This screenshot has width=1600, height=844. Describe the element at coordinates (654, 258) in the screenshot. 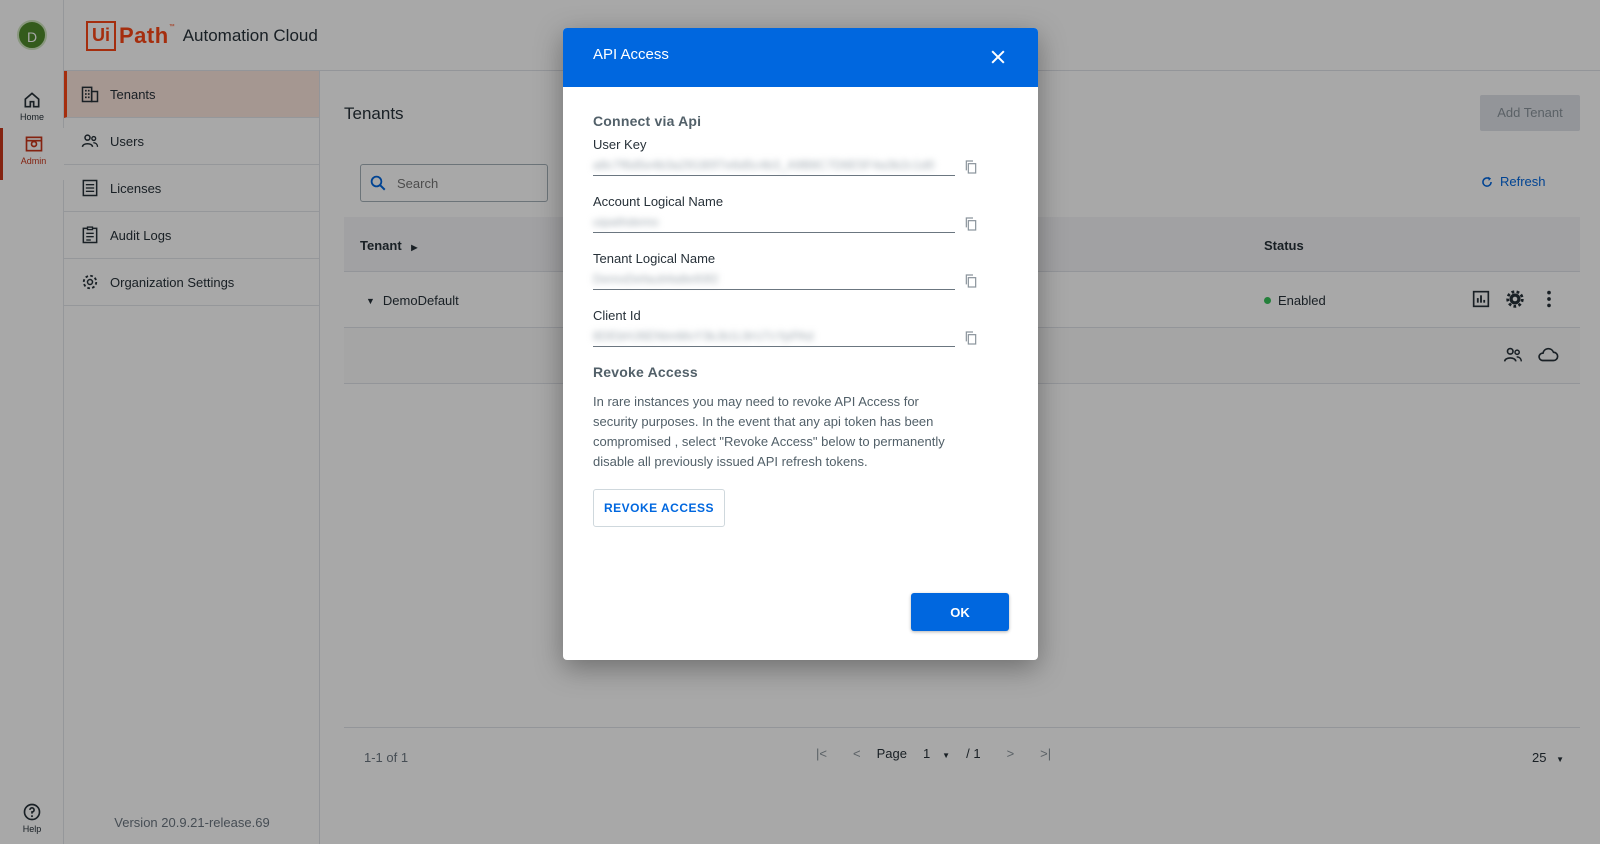

I see `field-label: Tenant Logical Name` at that location.